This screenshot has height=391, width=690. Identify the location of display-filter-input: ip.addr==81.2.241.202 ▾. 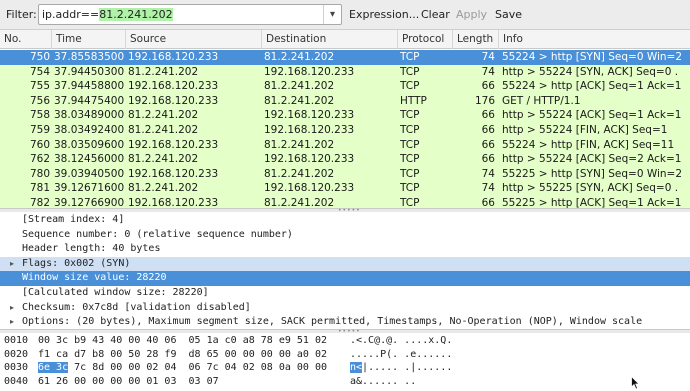
(190, 14).